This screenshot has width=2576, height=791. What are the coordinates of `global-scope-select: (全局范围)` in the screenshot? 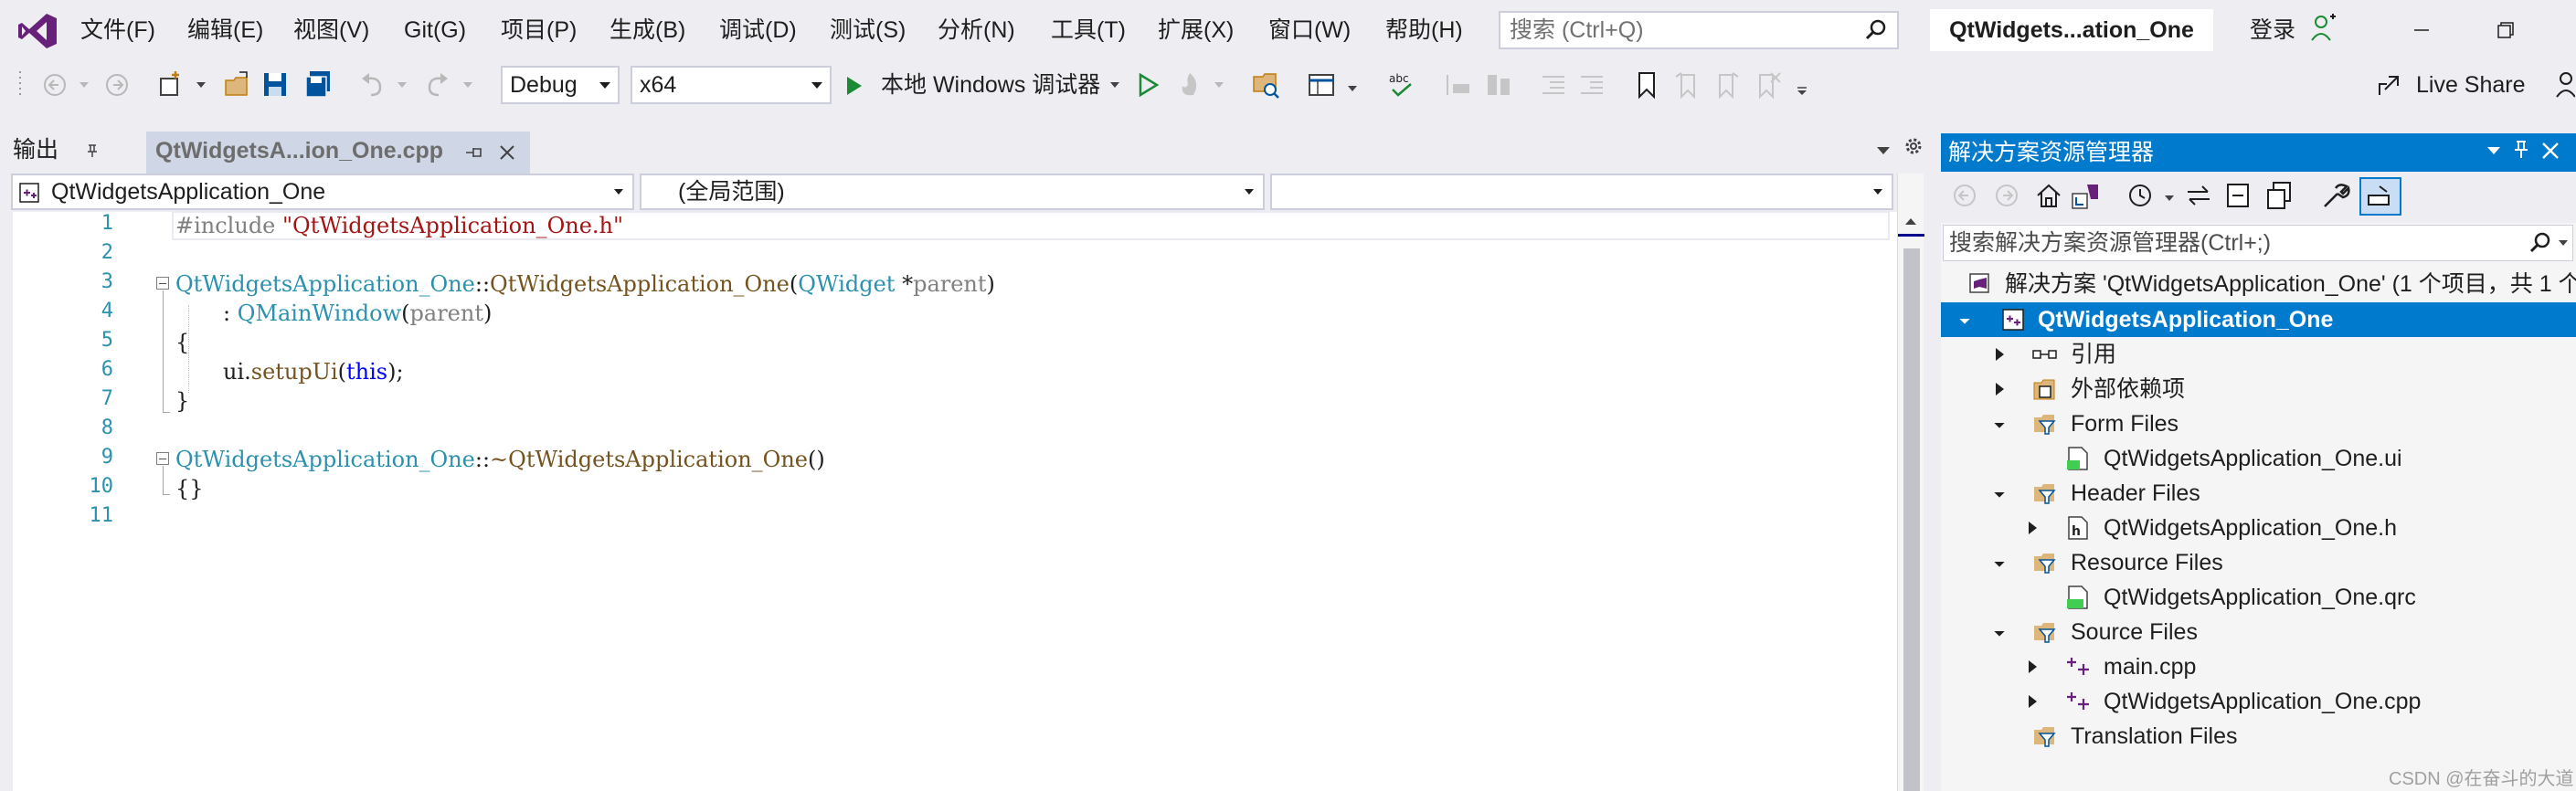 It's located at (952, 192).